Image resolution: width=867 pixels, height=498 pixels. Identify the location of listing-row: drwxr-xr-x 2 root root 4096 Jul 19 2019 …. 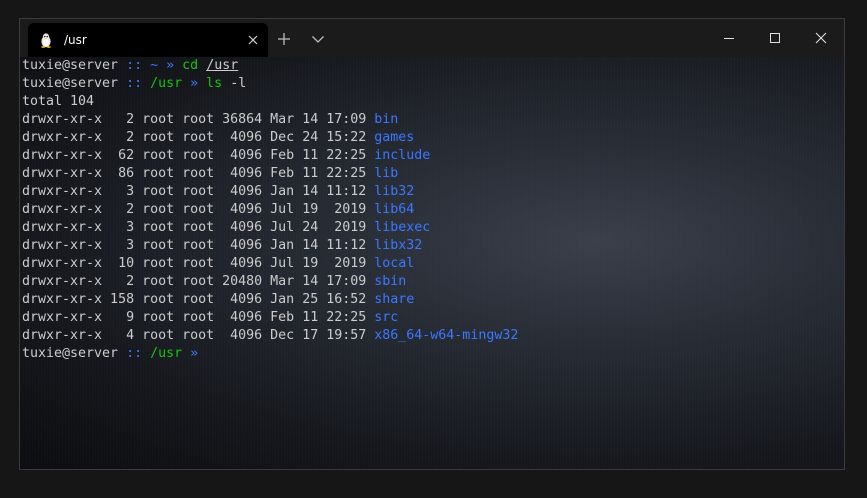
(433, 210).